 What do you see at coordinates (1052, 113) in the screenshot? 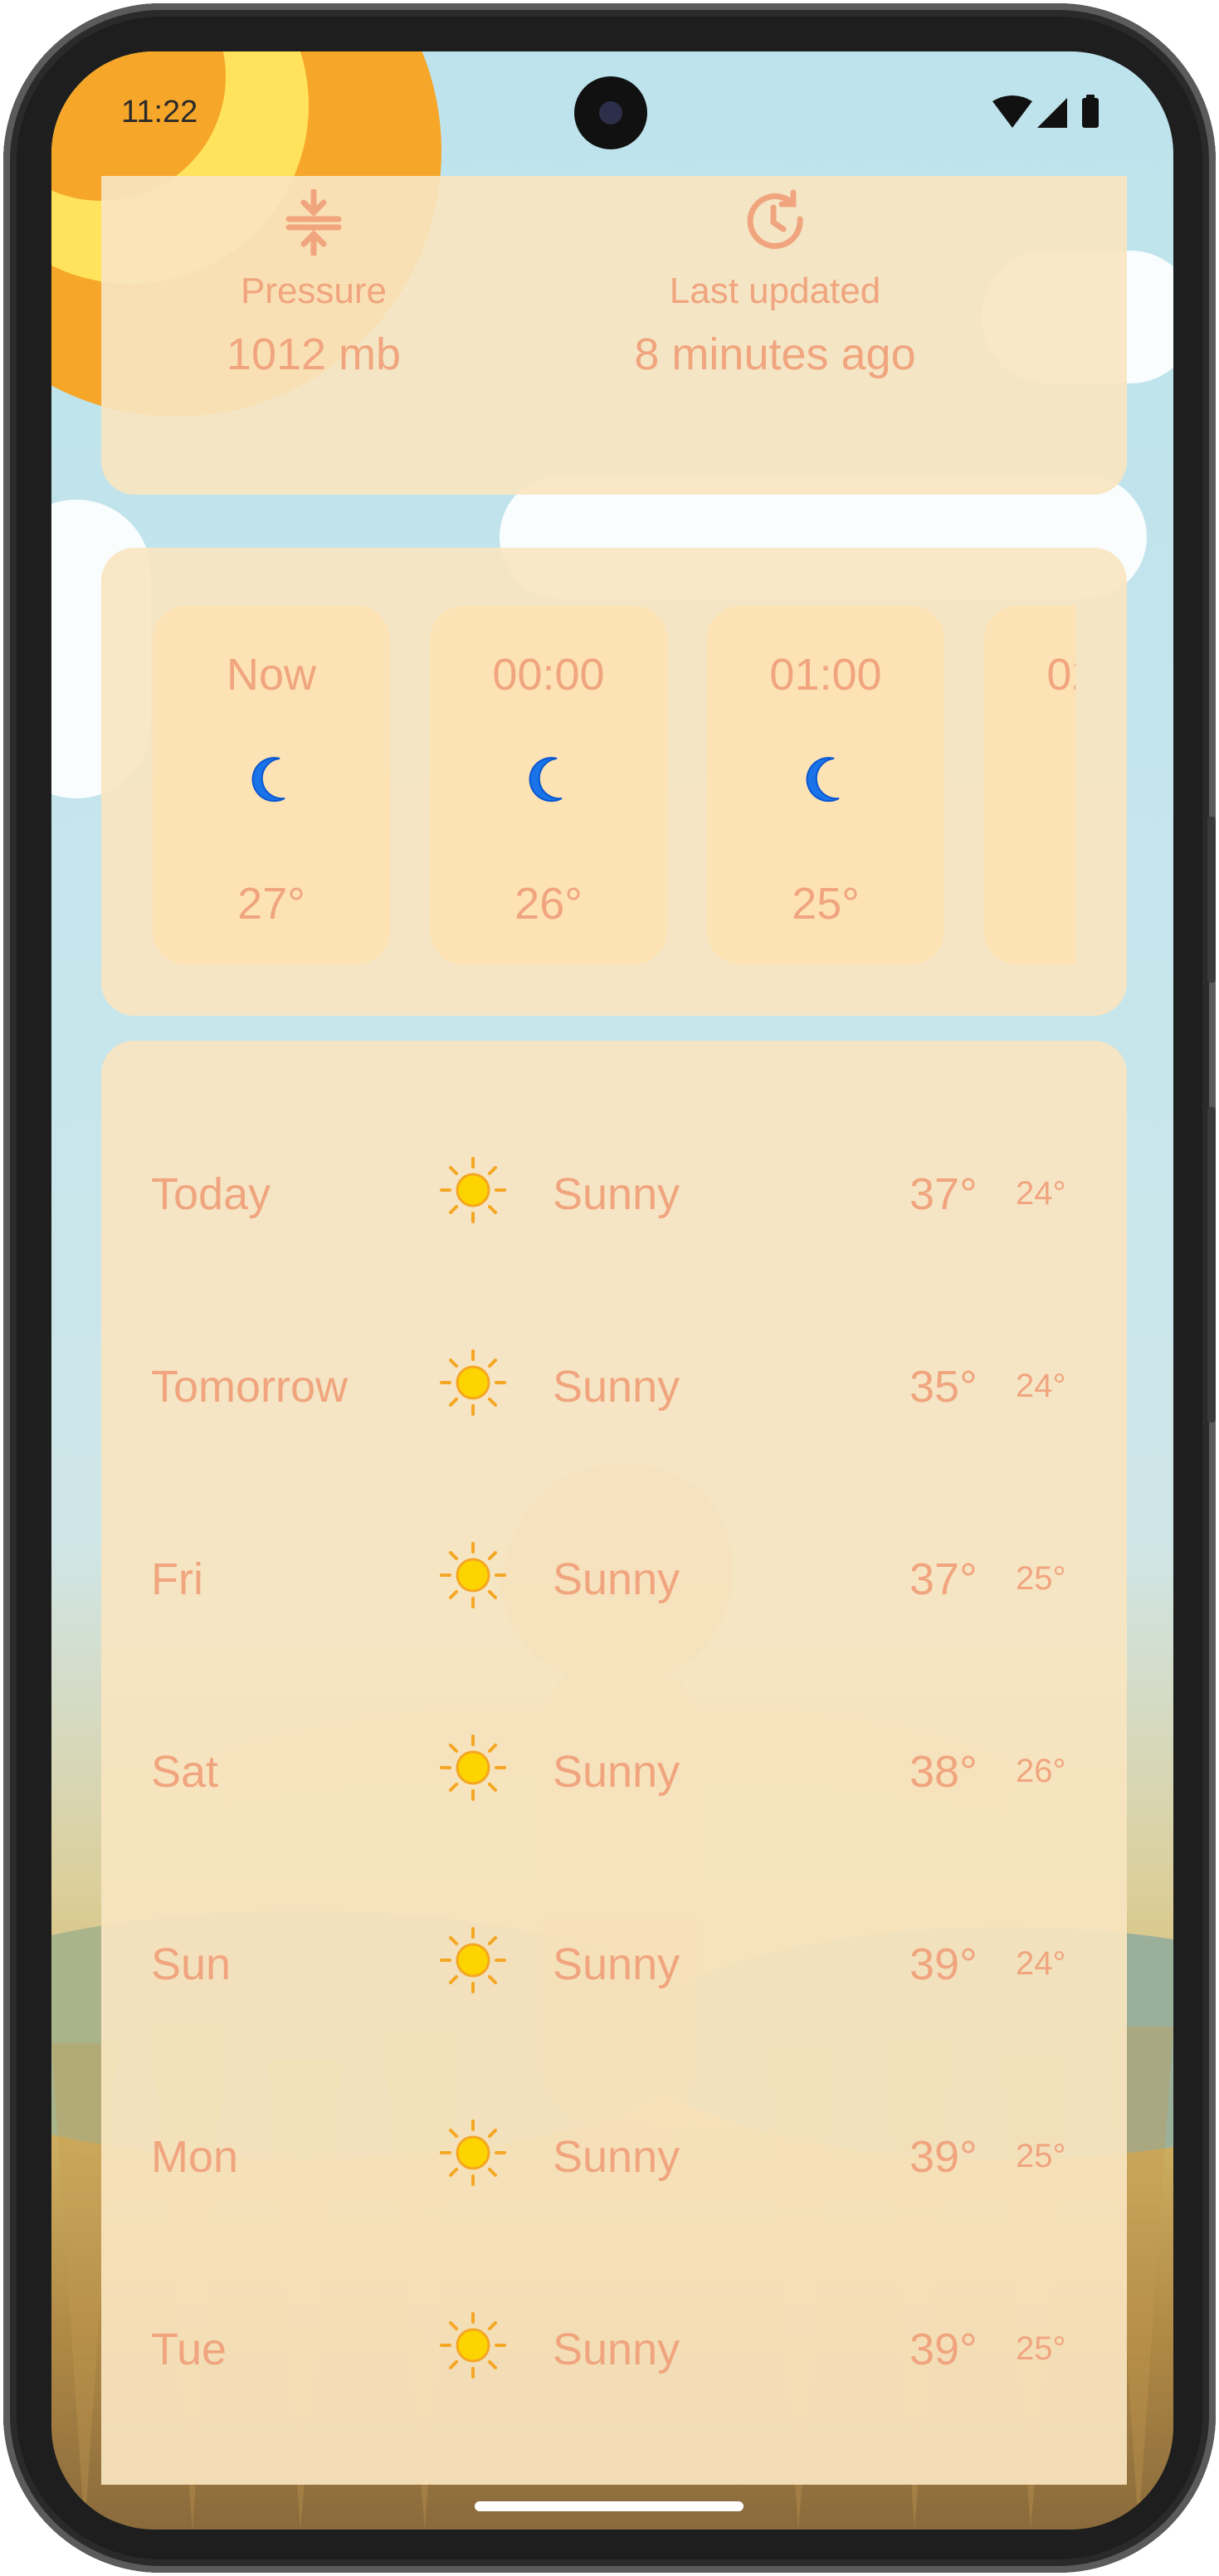
I see `cell-signal-icon` at bounding box center [1052, 113].